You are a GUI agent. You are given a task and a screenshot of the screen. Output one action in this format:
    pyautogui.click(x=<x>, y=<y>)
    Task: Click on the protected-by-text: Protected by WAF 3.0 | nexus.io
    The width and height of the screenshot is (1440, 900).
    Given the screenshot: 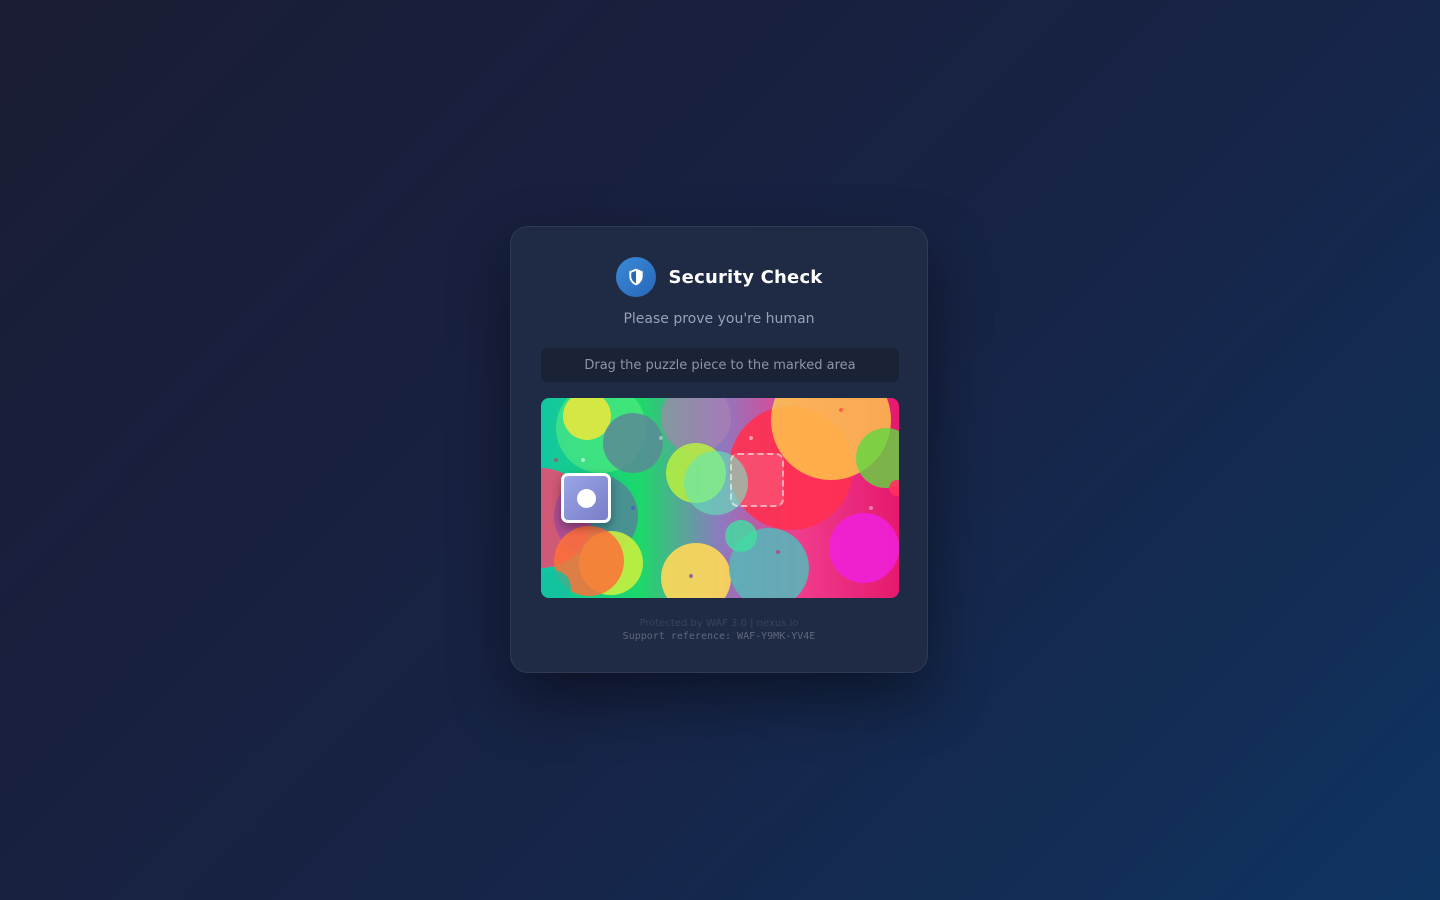 What is the action you would take?
    pyautogui.click(x=719, y=623)
    